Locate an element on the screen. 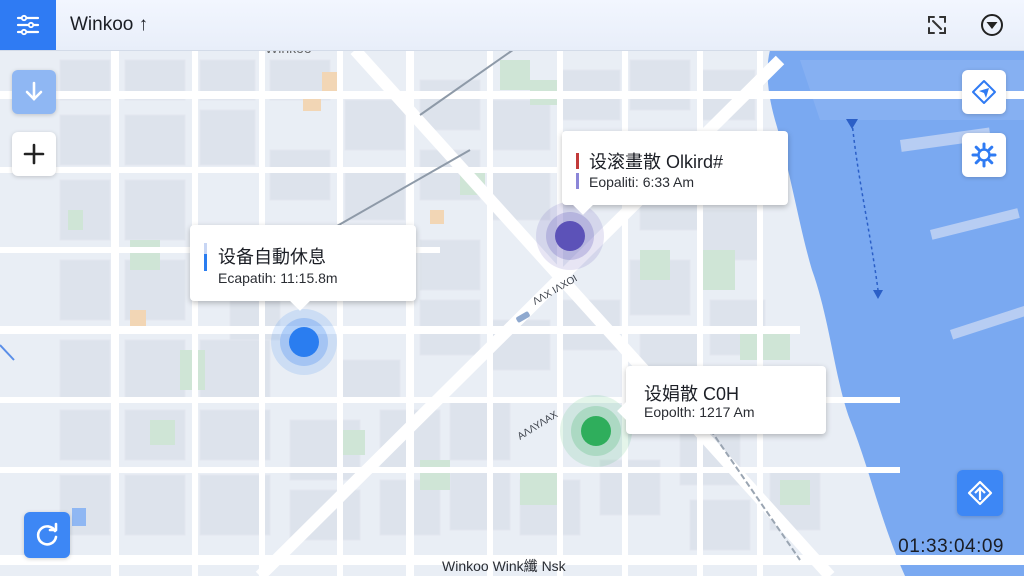 This screenshot has height=576, width=1024. location-button is located at coordinates (984, 92).